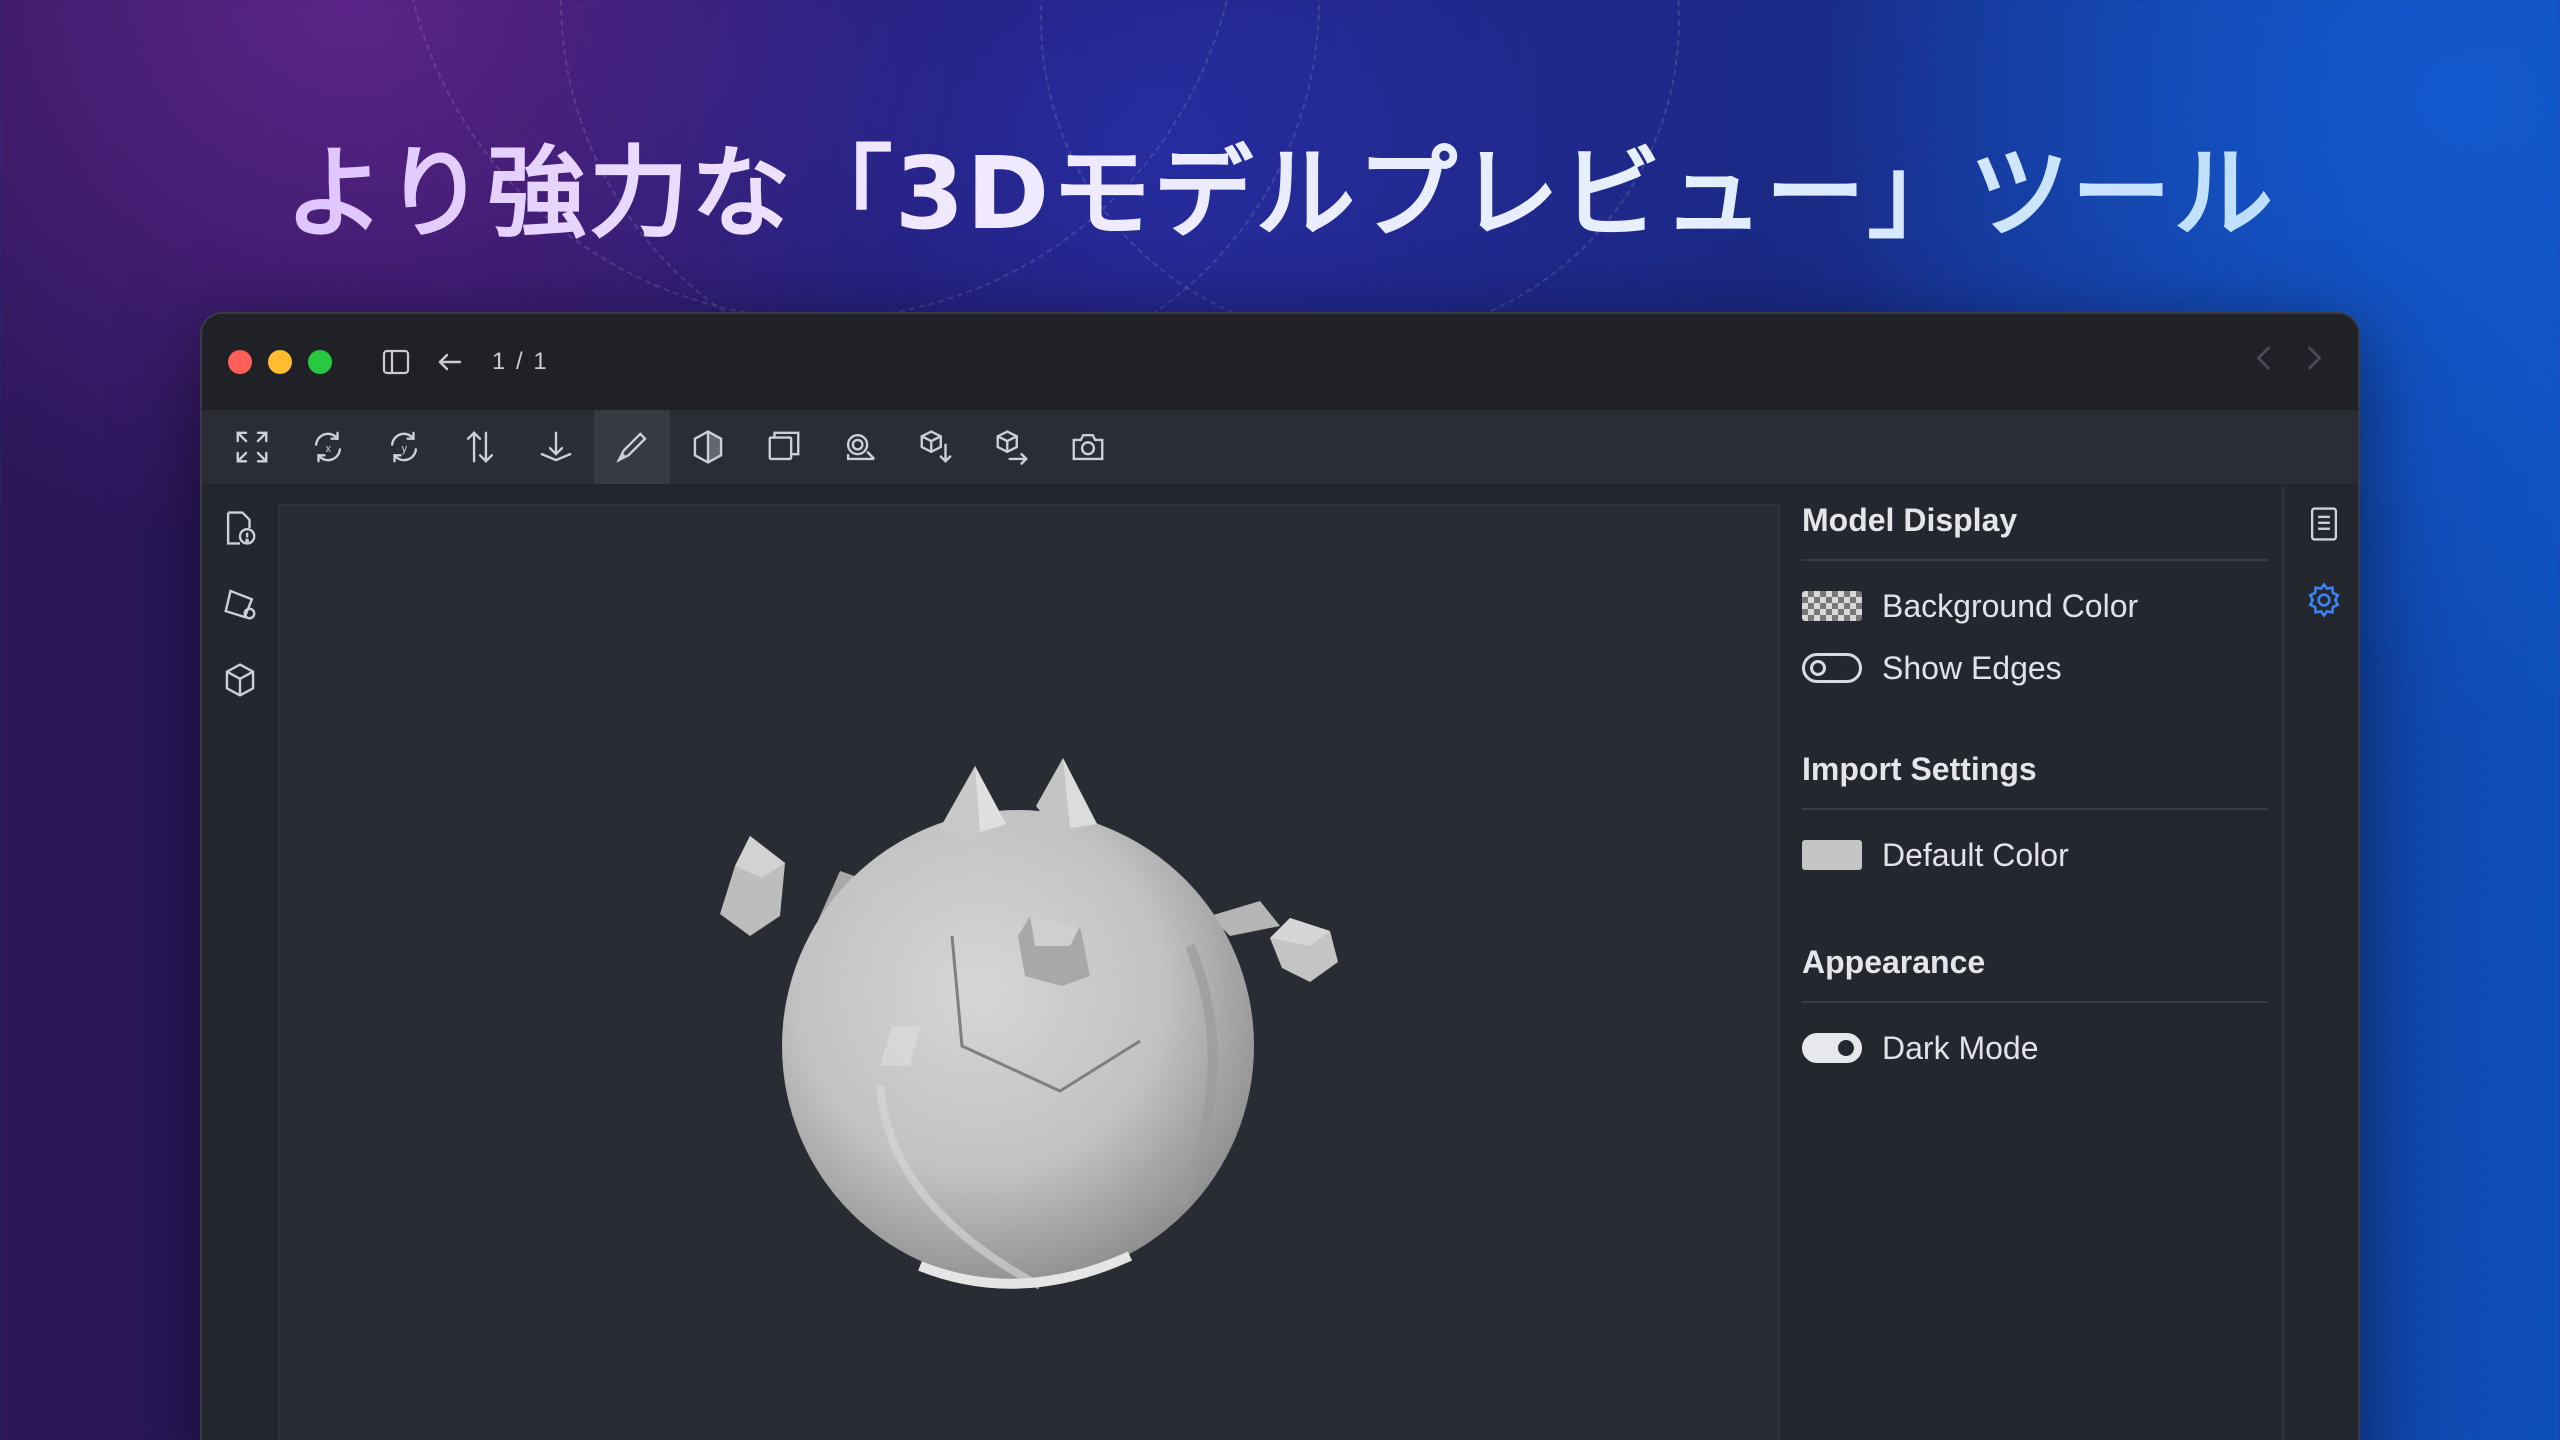 The image size is (2560, 1440). What do you see at coordinates (520, 361) in the screenshot?
I see `page-counter: 1 / 1` at bounding box center [520, 361].